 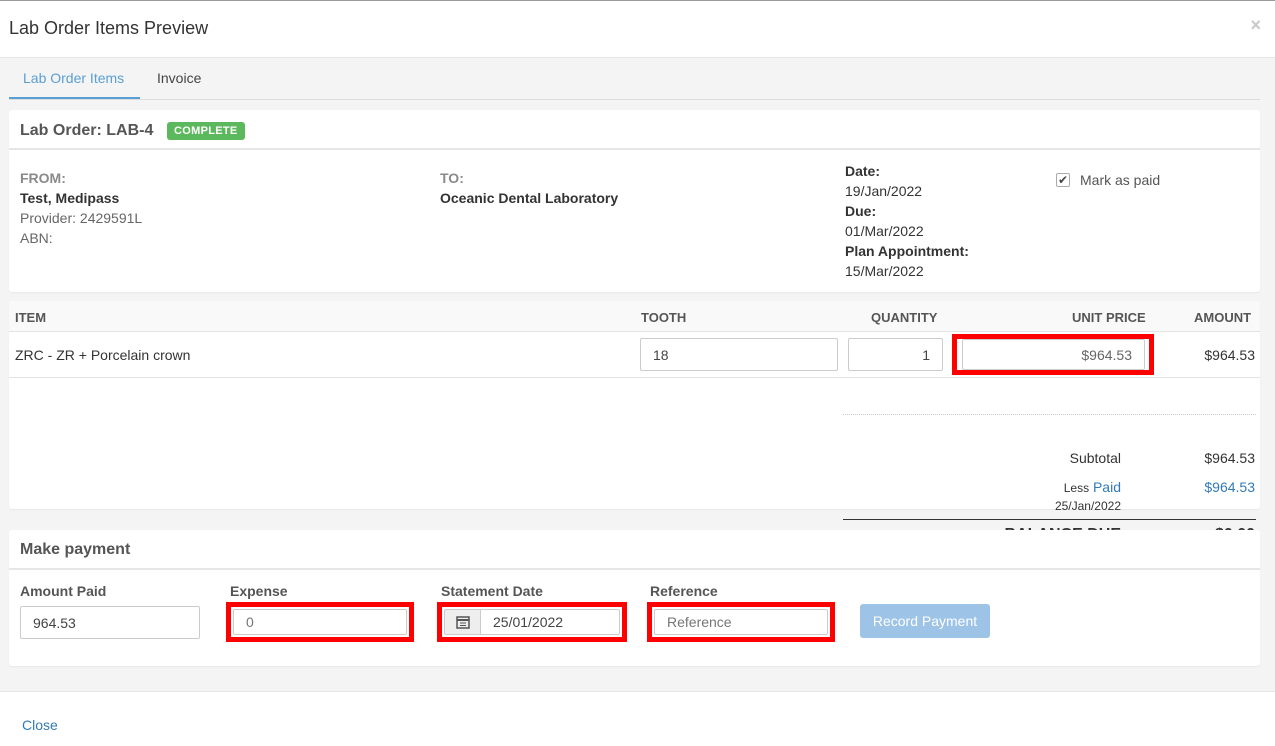 I want to click on less-label: Less, so click(x=1076, y=488).